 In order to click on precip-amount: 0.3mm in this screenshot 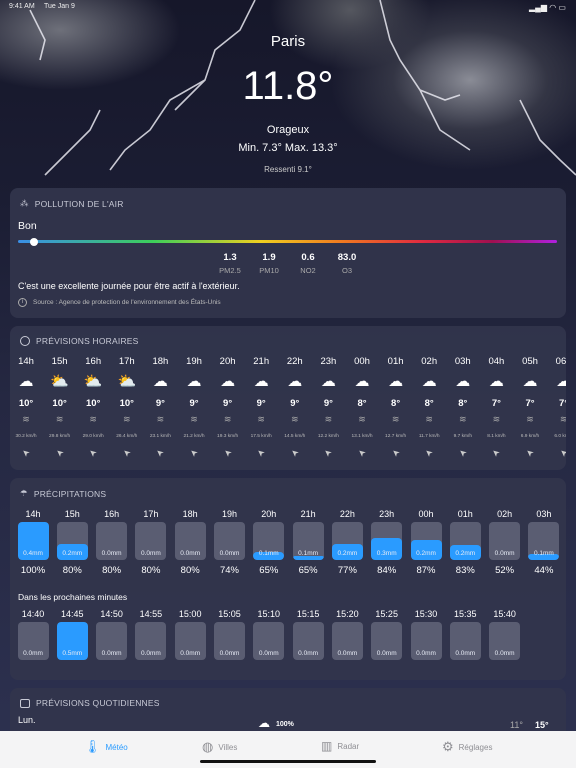, I will do `click(386, 553)`.